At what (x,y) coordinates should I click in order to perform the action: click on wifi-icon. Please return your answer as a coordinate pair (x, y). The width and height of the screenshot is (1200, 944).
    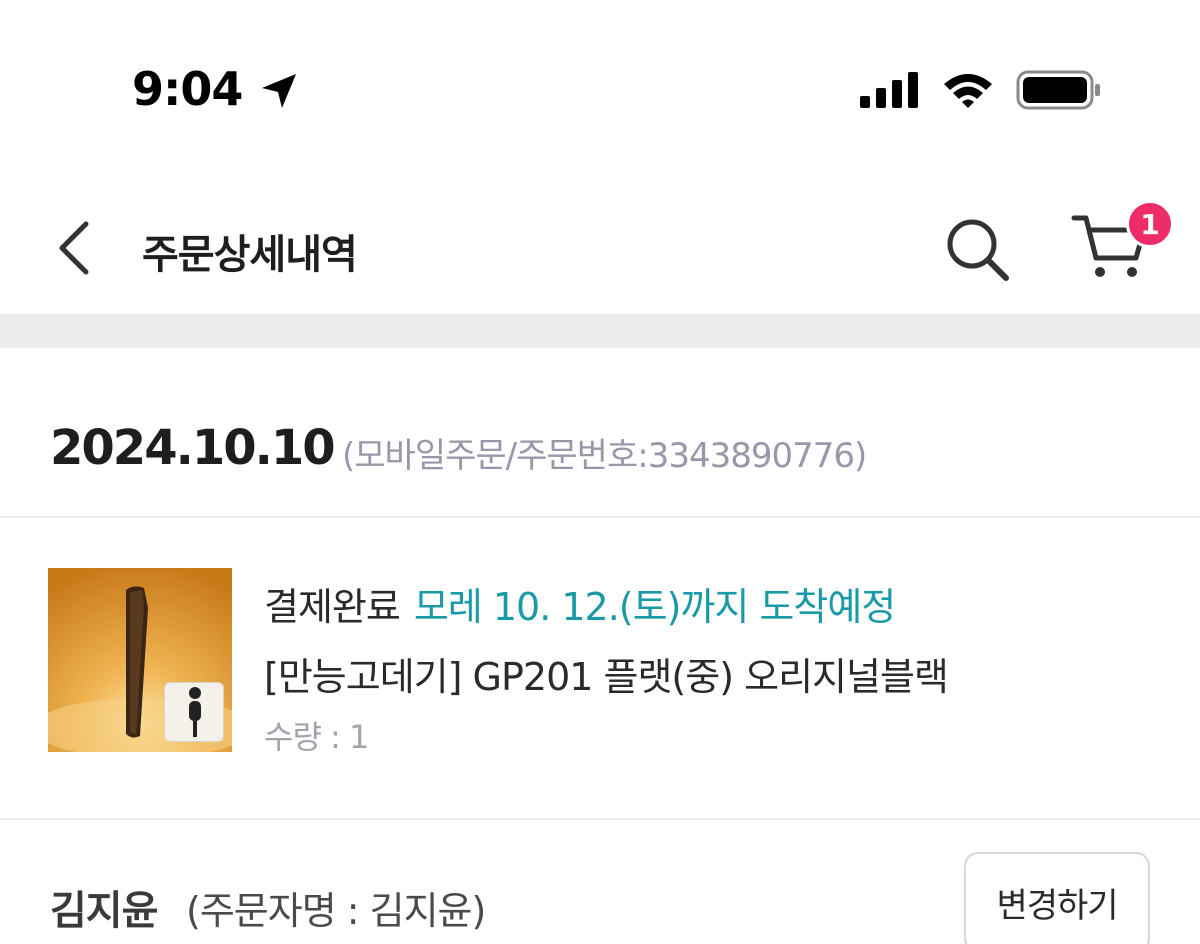
    Looking at the image, I should click on (968, 91).